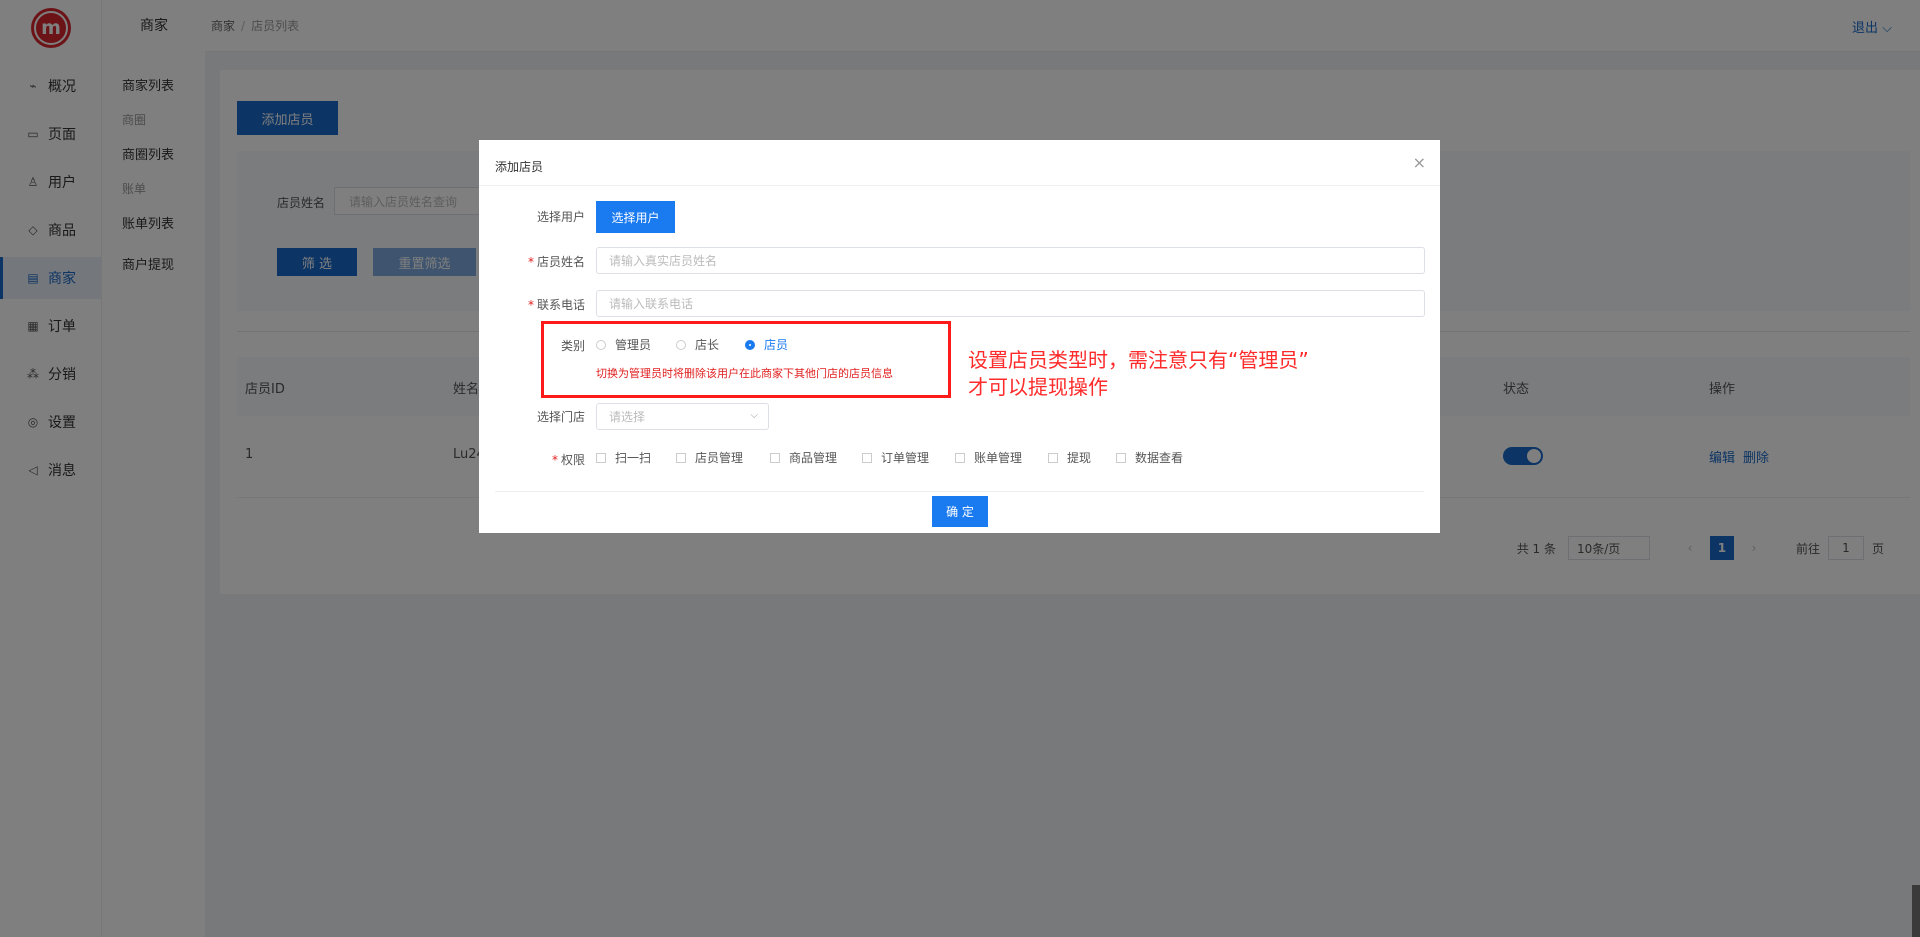 The width and height of the screenshot is (1920, 937). What do you see at coordinates (635, 217) in the screenshot?
I see `select-user-button: 选择用户` at bounding box center [635, 217].